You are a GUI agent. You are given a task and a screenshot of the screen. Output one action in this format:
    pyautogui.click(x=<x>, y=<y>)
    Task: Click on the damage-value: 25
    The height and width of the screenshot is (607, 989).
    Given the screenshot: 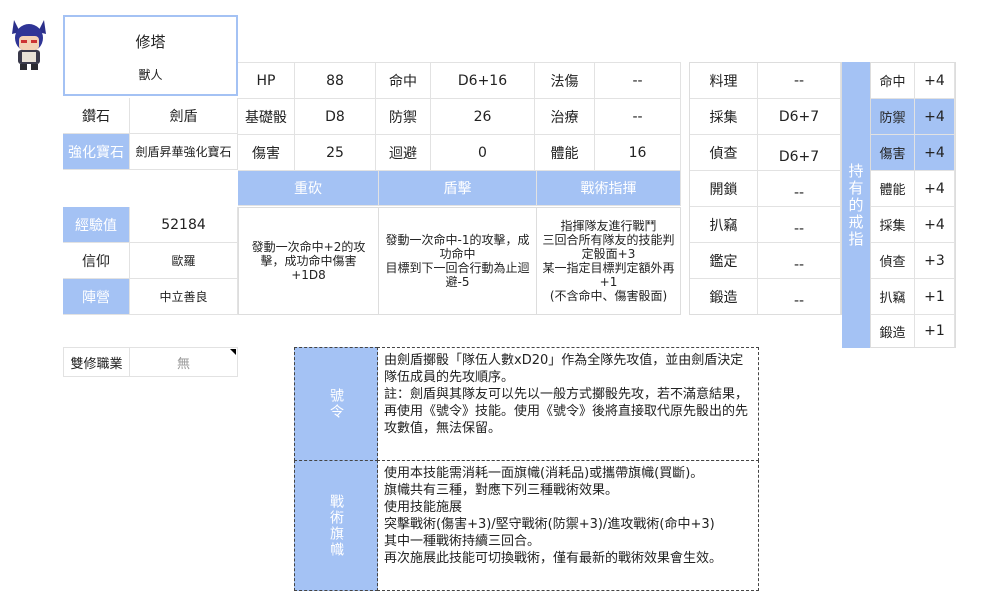 What is the action you would take?
    pyautogui.click(x=335, y=153)
    